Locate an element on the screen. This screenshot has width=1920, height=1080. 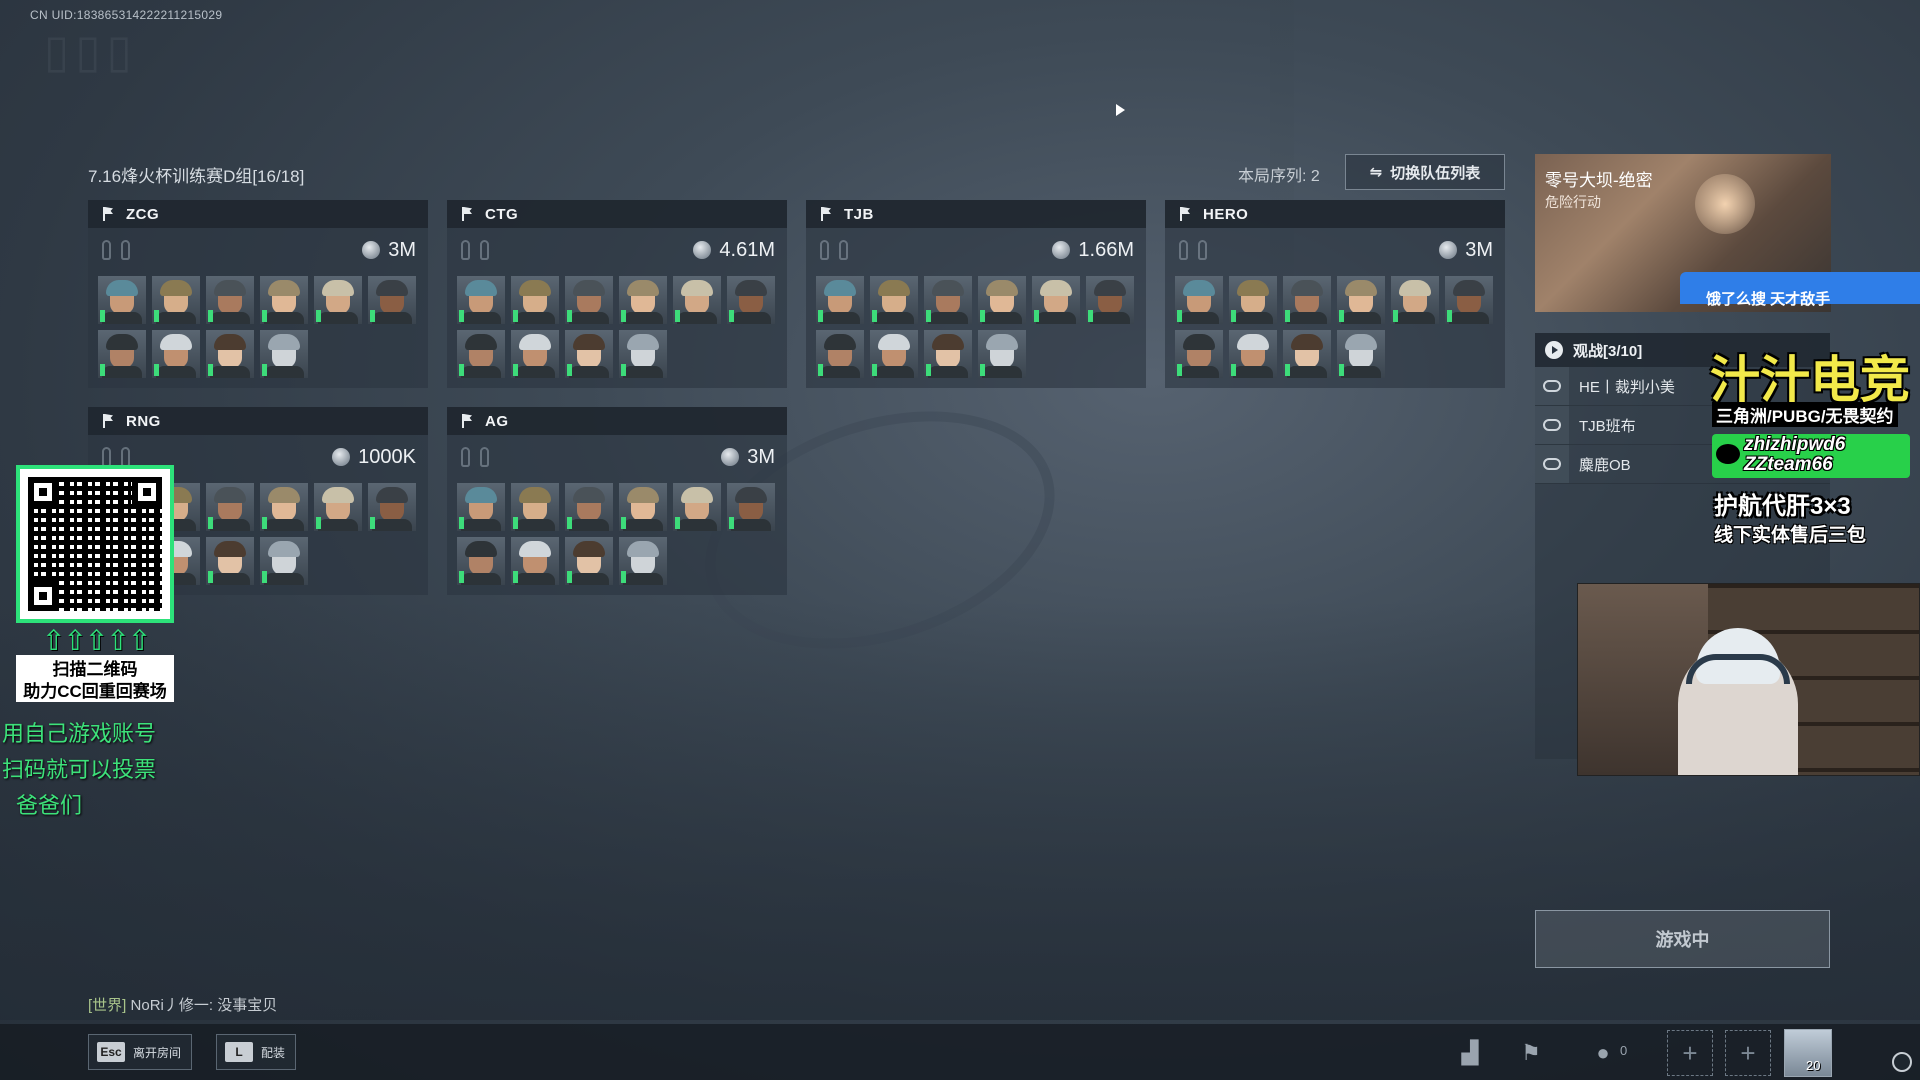
leave-room-button: Esc 离开房间 is located at coordinates (140, 1052).